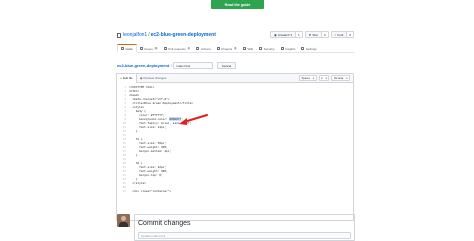 Image resolution: width=474 pixels, height=241 pixels. Describe the element at coordinates (203, 48) in the screenshot. I see `tab-actions: Actions` at that location.